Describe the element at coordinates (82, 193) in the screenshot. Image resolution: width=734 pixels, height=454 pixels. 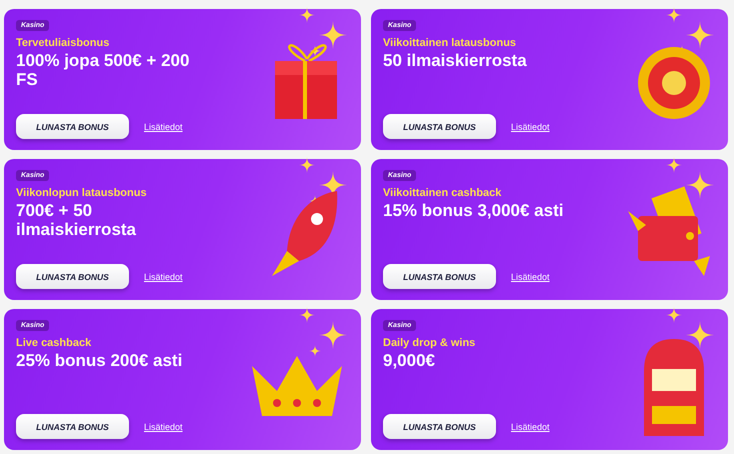
I see `bonus-subtitle: Viikonlopun latausbonus` at that location.